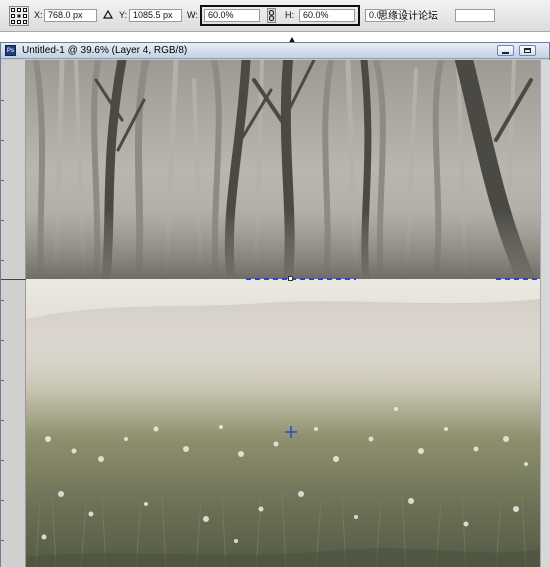  What do you see at coordinates (192, 15) in the screenshot?
I see `w-label: W:` at bounding box center [192, 15].